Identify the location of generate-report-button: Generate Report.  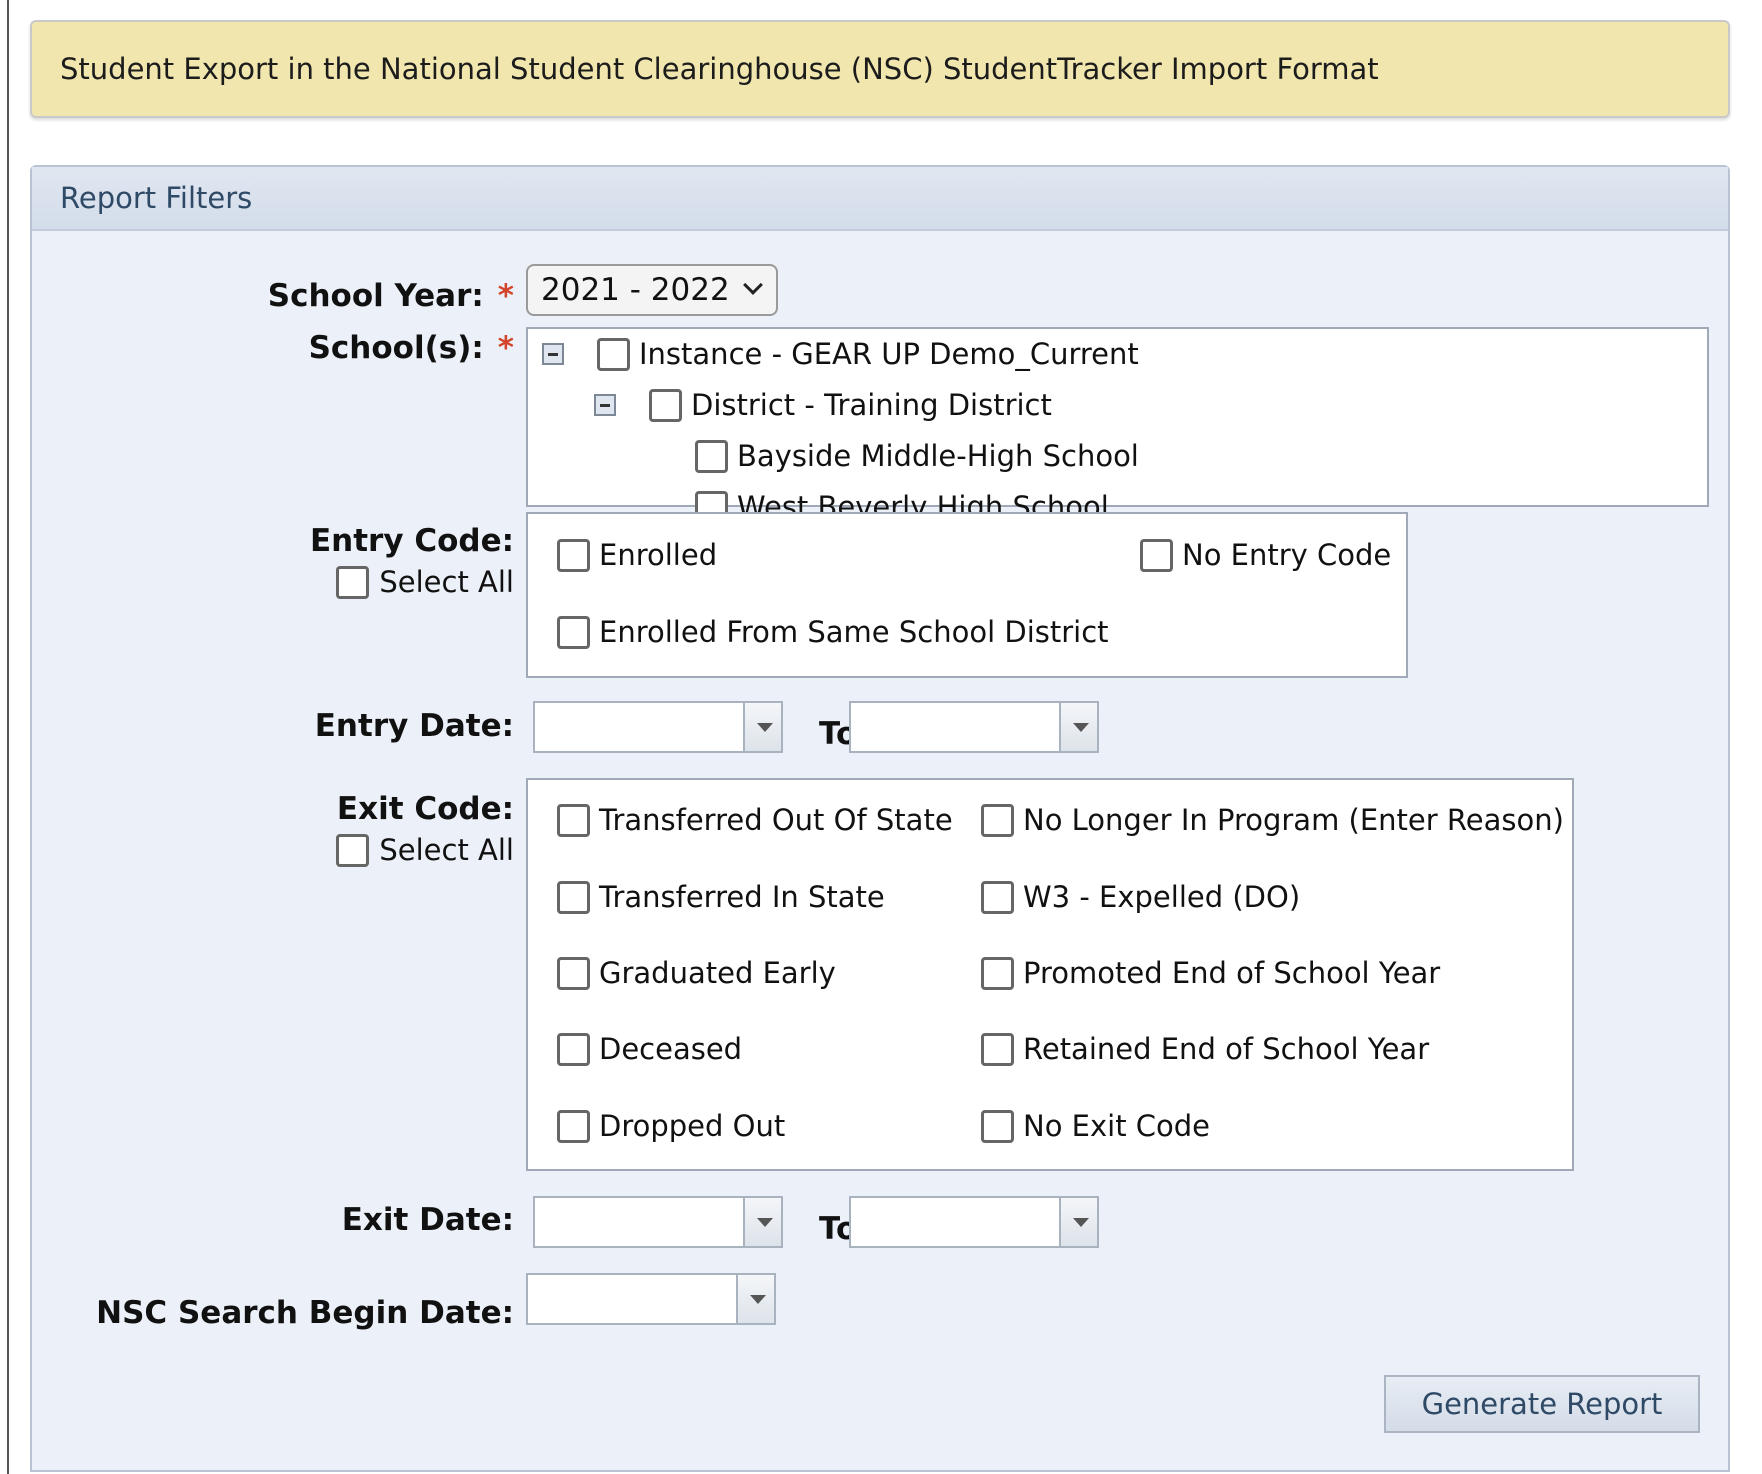
(1542, 1404).